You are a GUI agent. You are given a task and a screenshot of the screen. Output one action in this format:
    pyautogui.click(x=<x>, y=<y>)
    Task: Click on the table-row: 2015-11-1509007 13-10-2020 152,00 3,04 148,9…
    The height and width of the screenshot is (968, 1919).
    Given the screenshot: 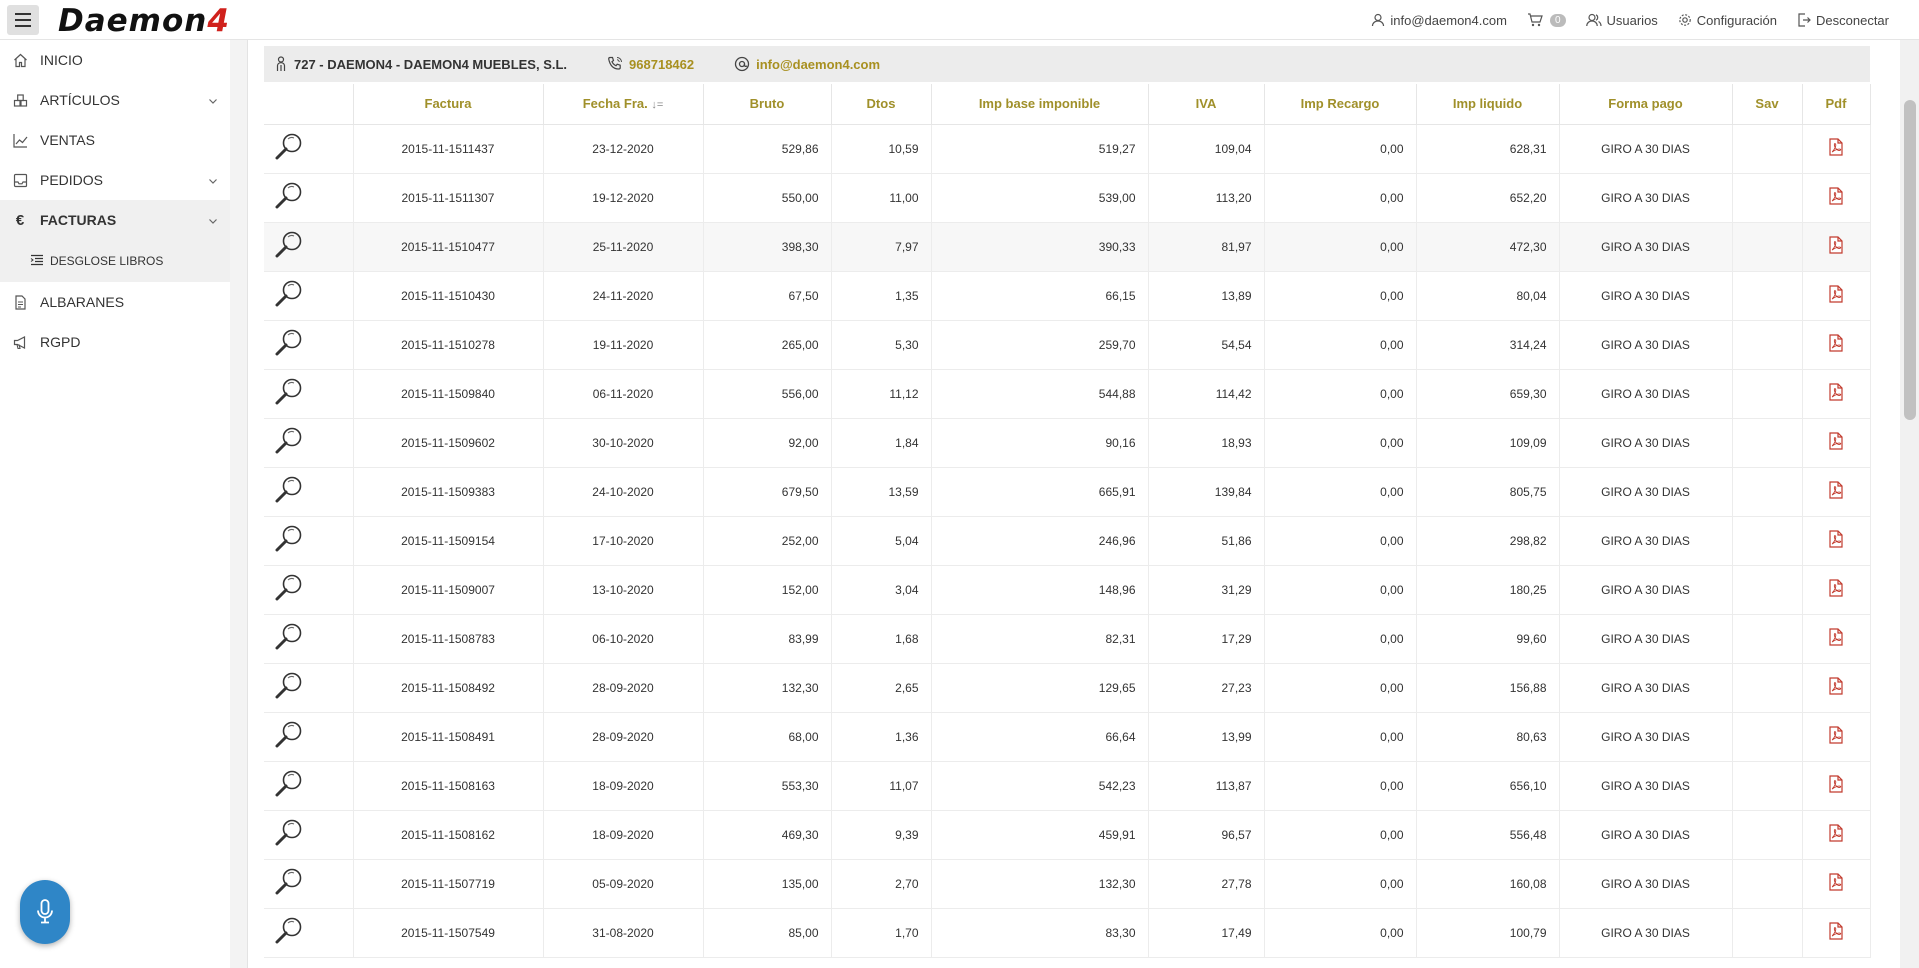 What is the action you would take?
    pyautogui.click(x=1067, y=590)
    